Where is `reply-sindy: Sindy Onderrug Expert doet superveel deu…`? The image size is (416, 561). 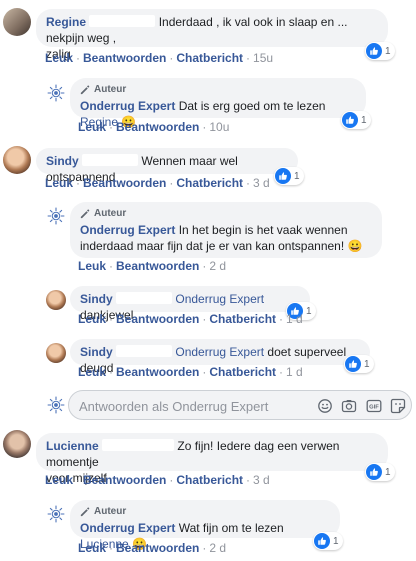
reply-sindy: Sindy Onderrug Expert doet superveel deu… is located at coordinates (208, 361).